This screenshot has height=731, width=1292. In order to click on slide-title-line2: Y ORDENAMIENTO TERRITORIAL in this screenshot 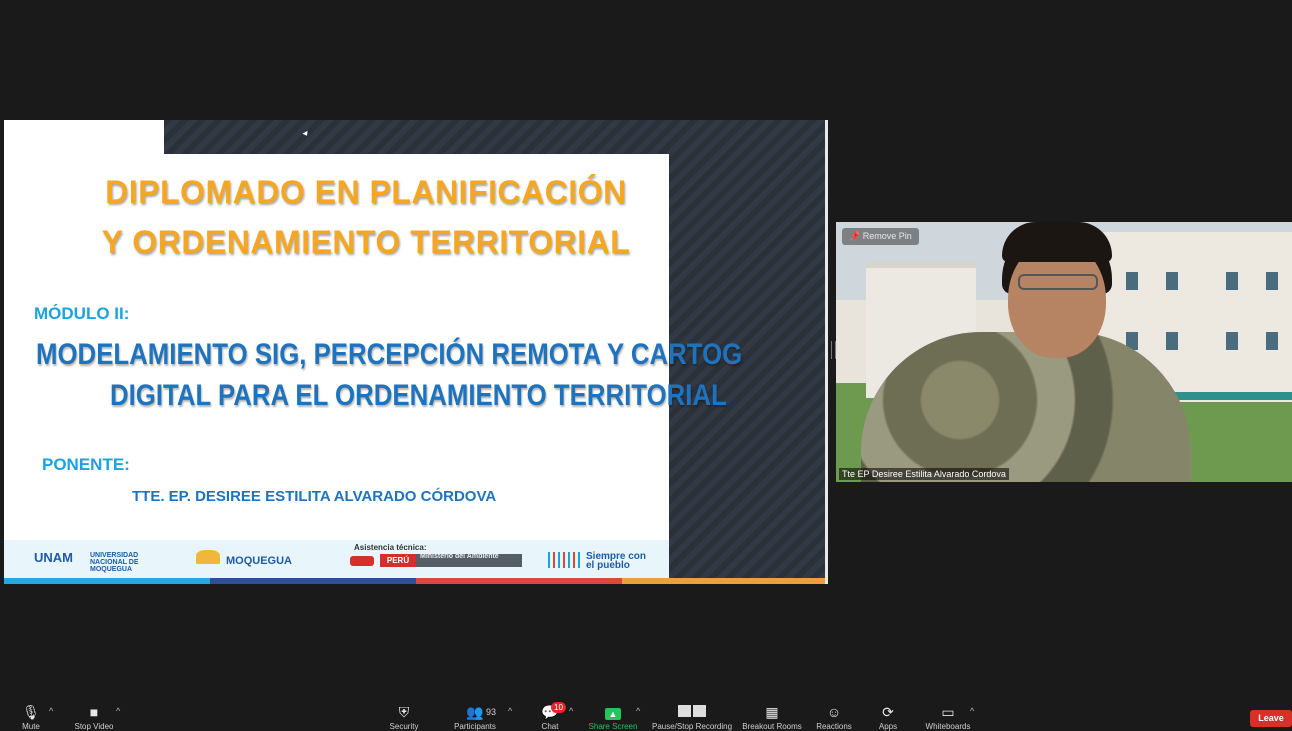, I will do `click(366, 242)`.